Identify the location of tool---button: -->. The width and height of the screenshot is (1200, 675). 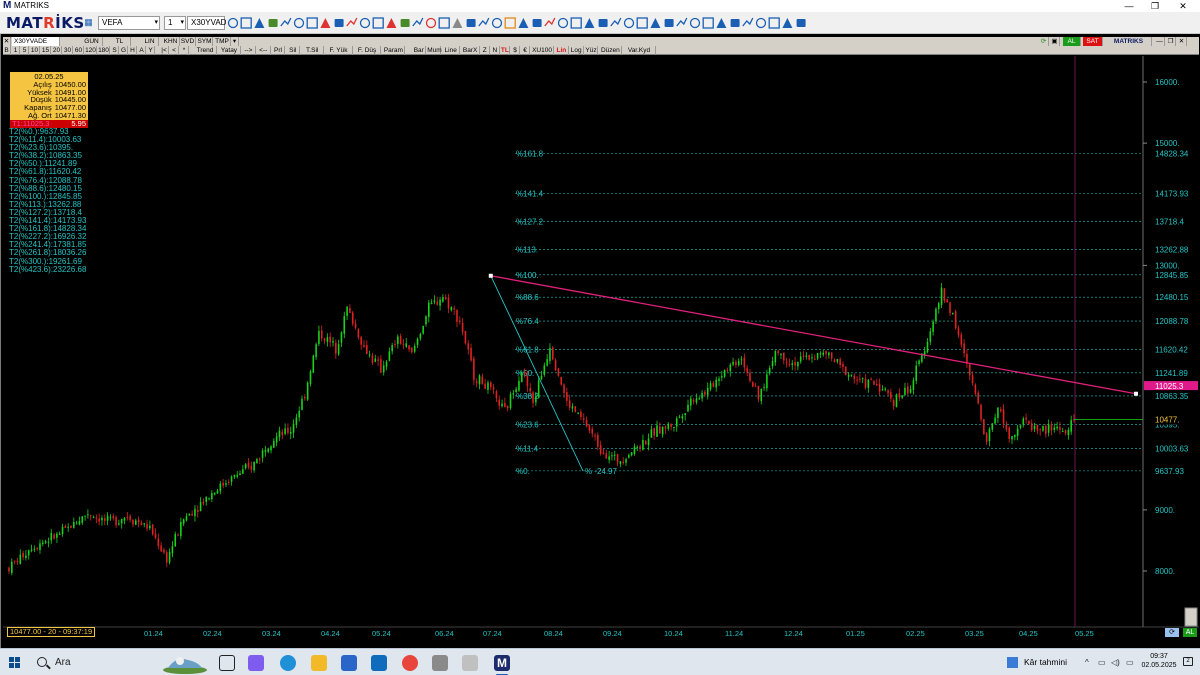
(249, 50).